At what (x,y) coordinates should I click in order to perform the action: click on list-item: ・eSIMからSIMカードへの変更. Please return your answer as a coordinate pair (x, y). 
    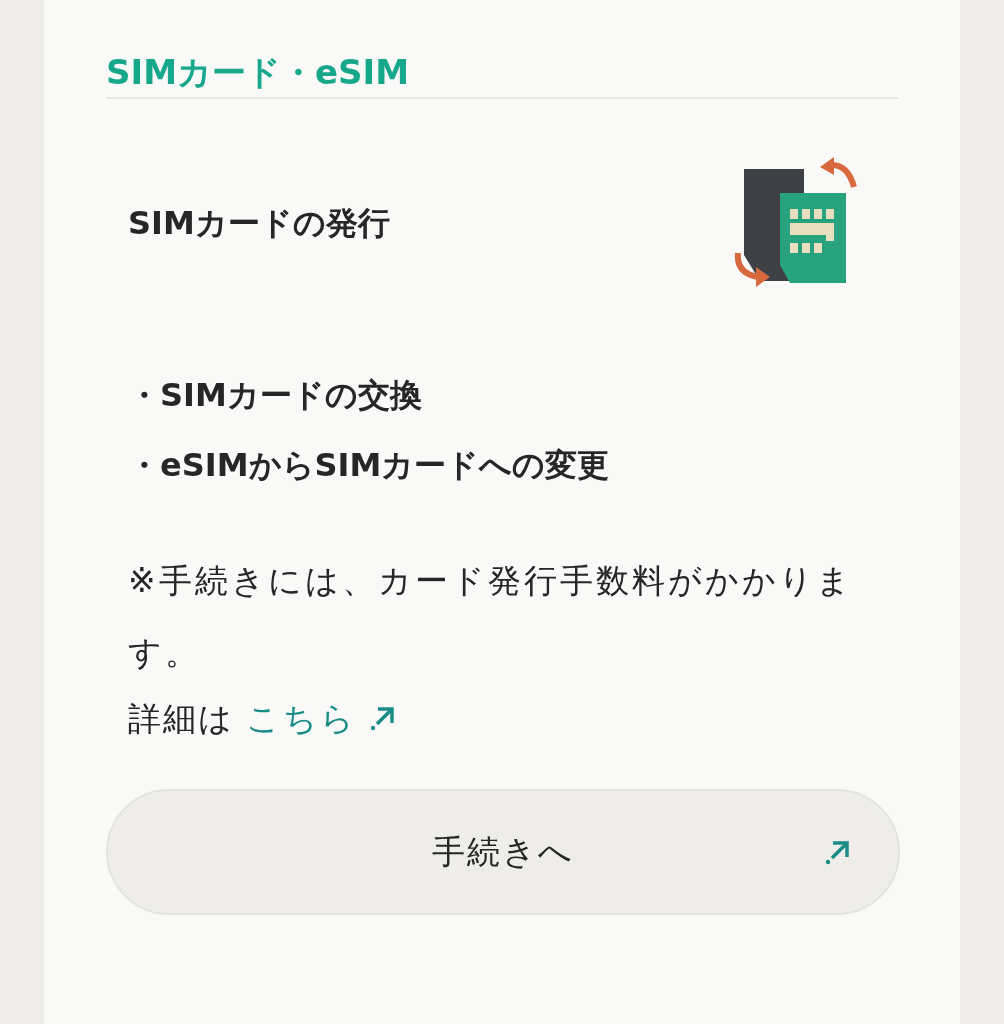
    Looking at the image, I should click on (369, 465).